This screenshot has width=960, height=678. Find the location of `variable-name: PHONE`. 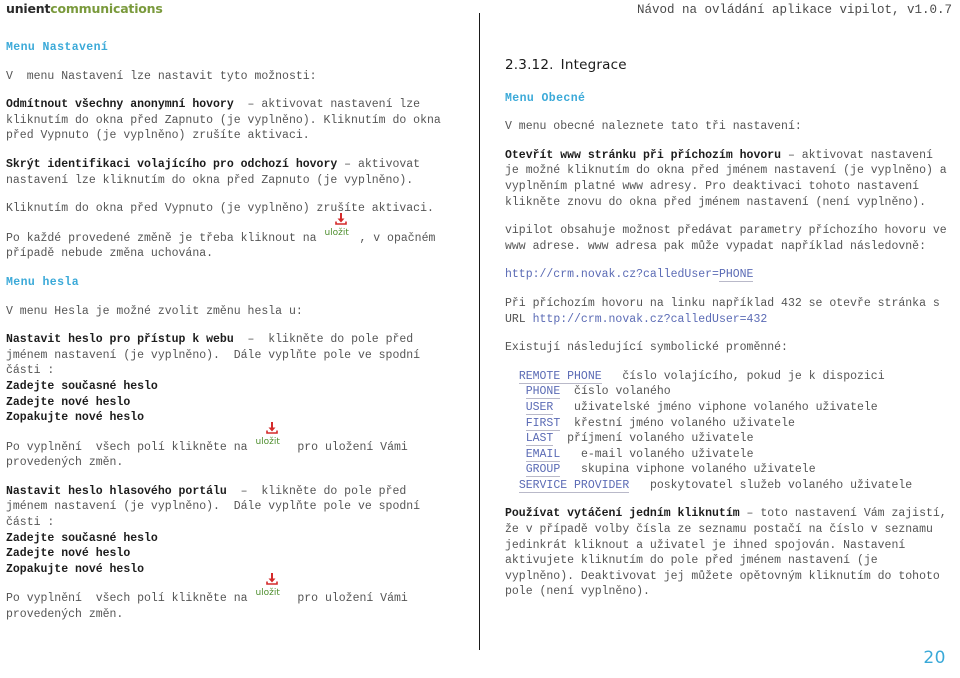

variable-name: PHONE is located at coordinates (543, 392).